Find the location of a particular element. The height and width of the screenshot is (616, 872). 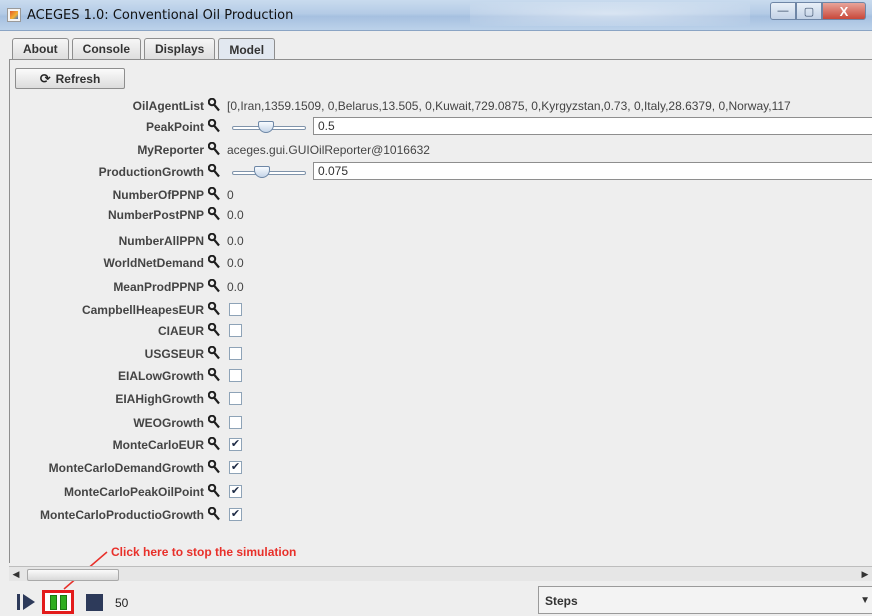

tab-displays: Displays is located at coordinates (180, 48).